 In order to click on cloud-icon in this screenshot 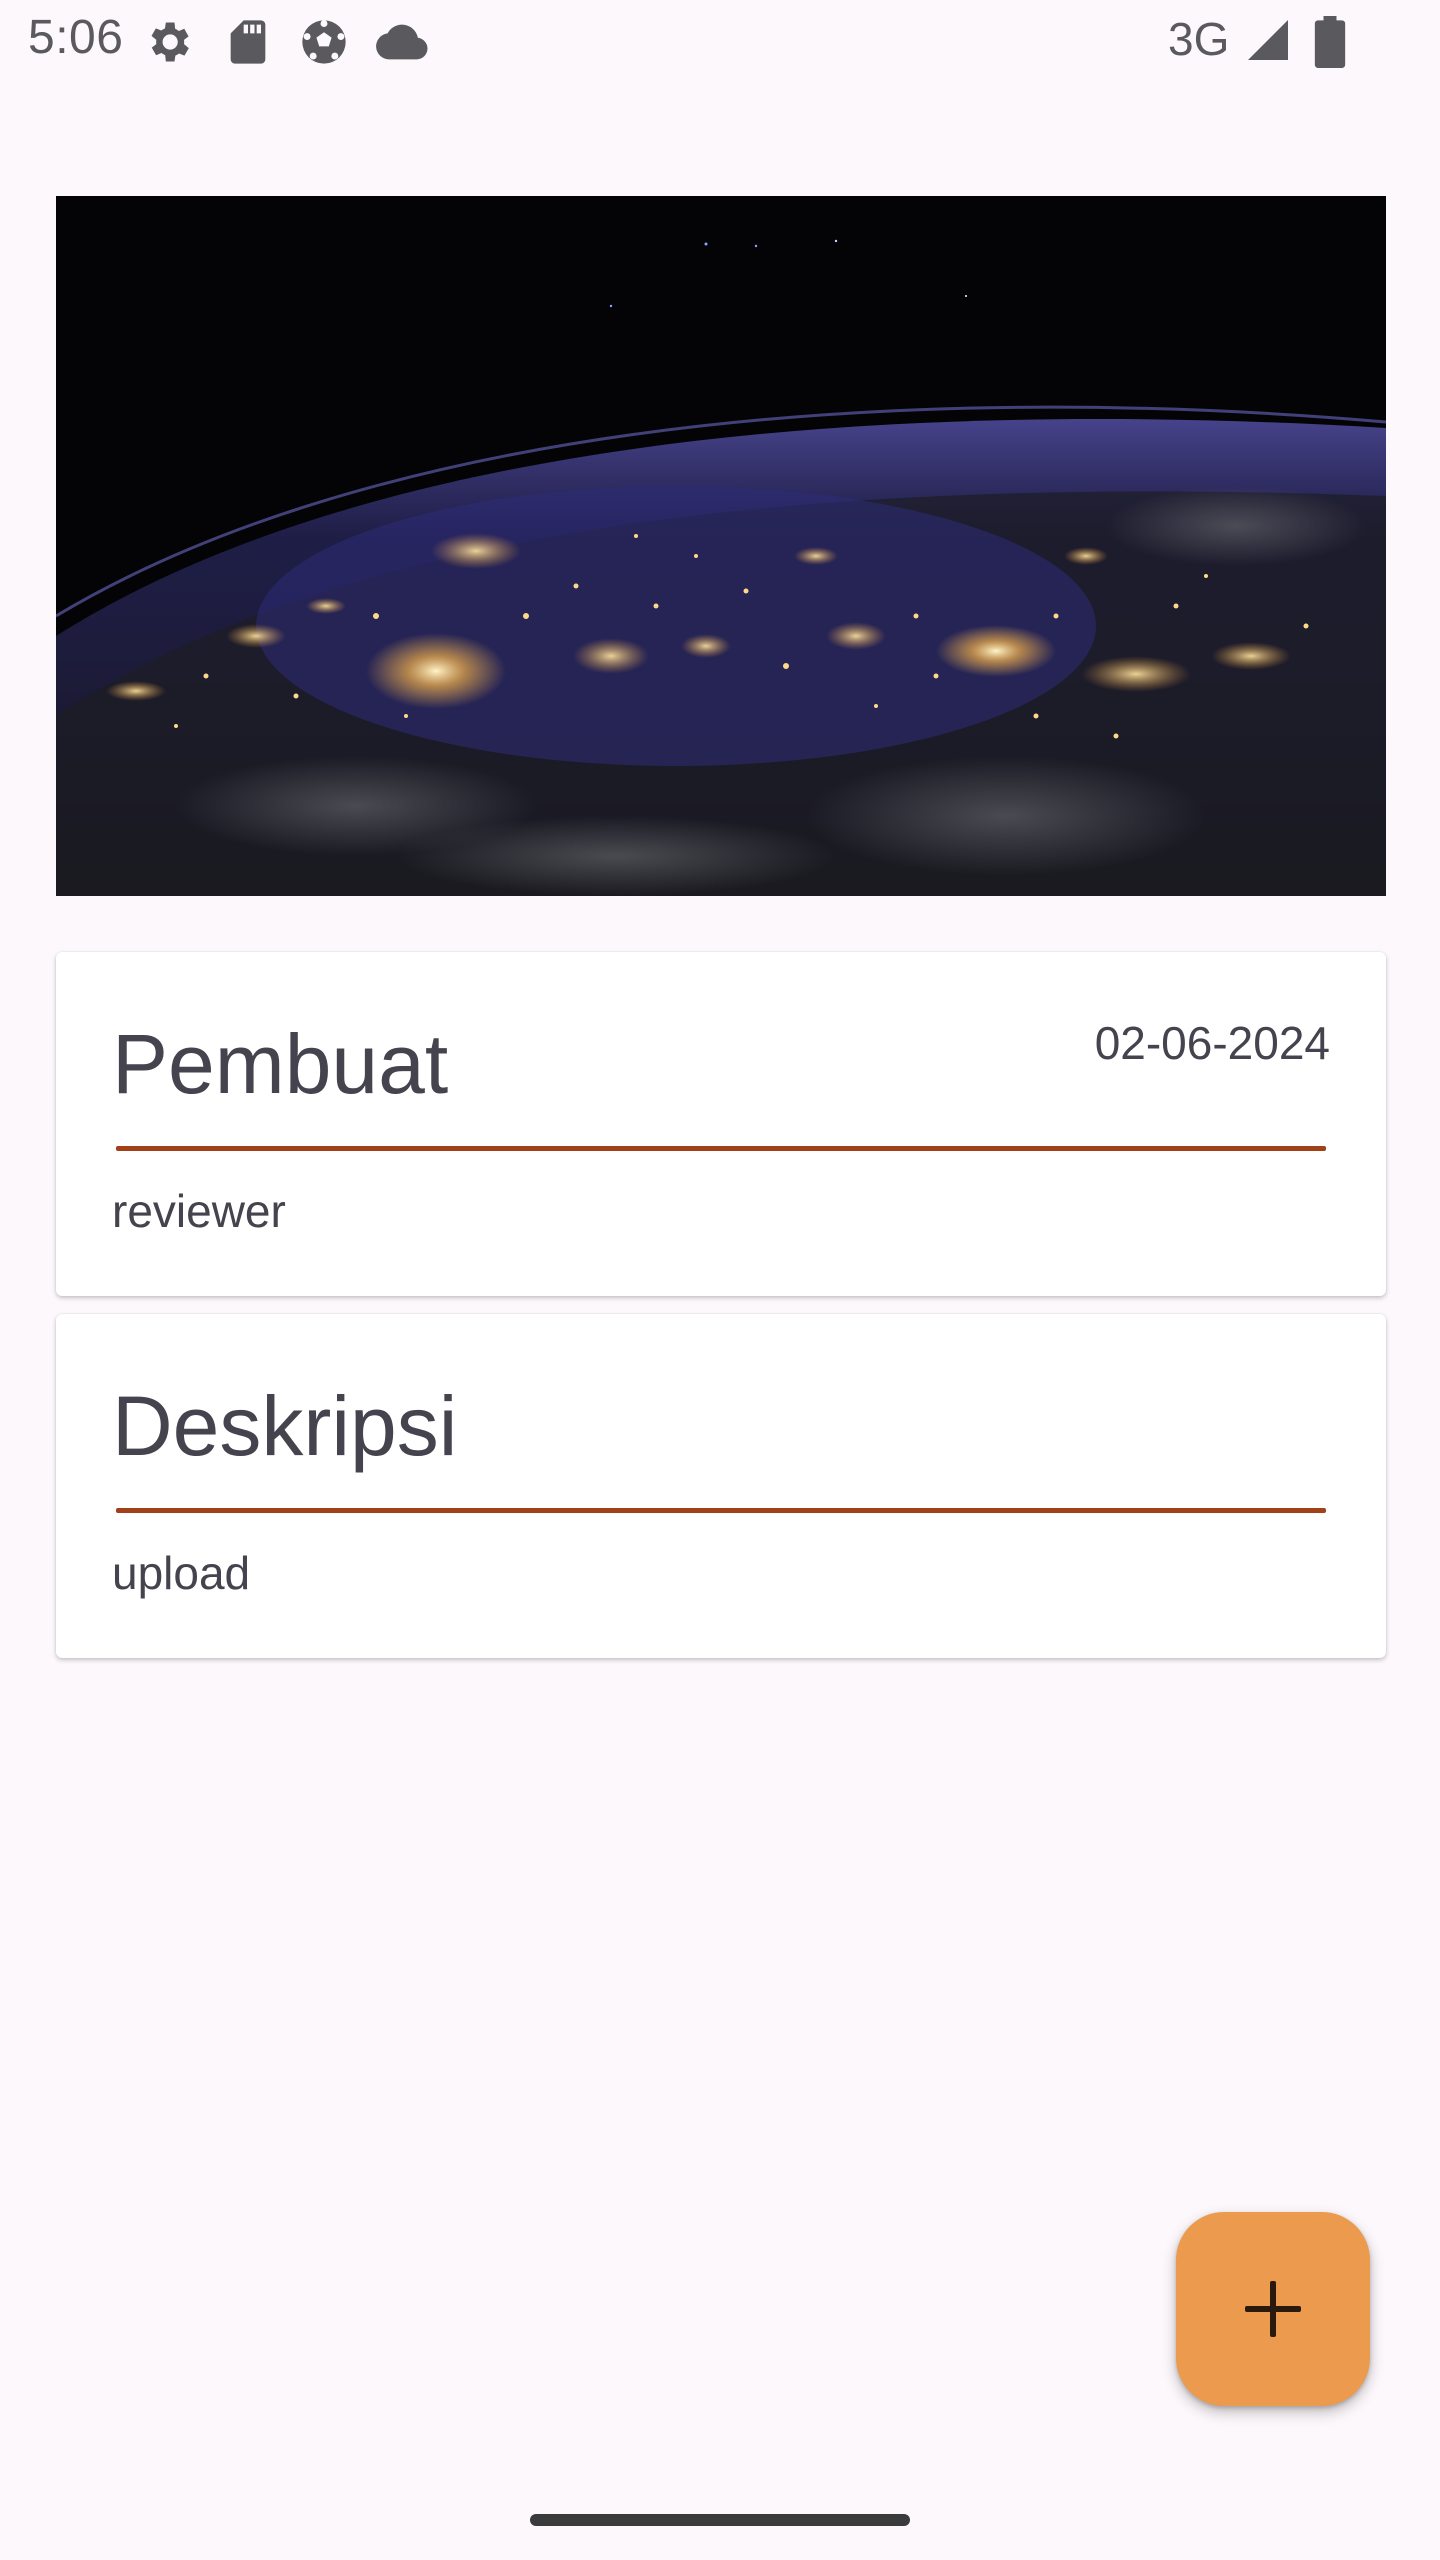, I will do `click(402, 42)`.